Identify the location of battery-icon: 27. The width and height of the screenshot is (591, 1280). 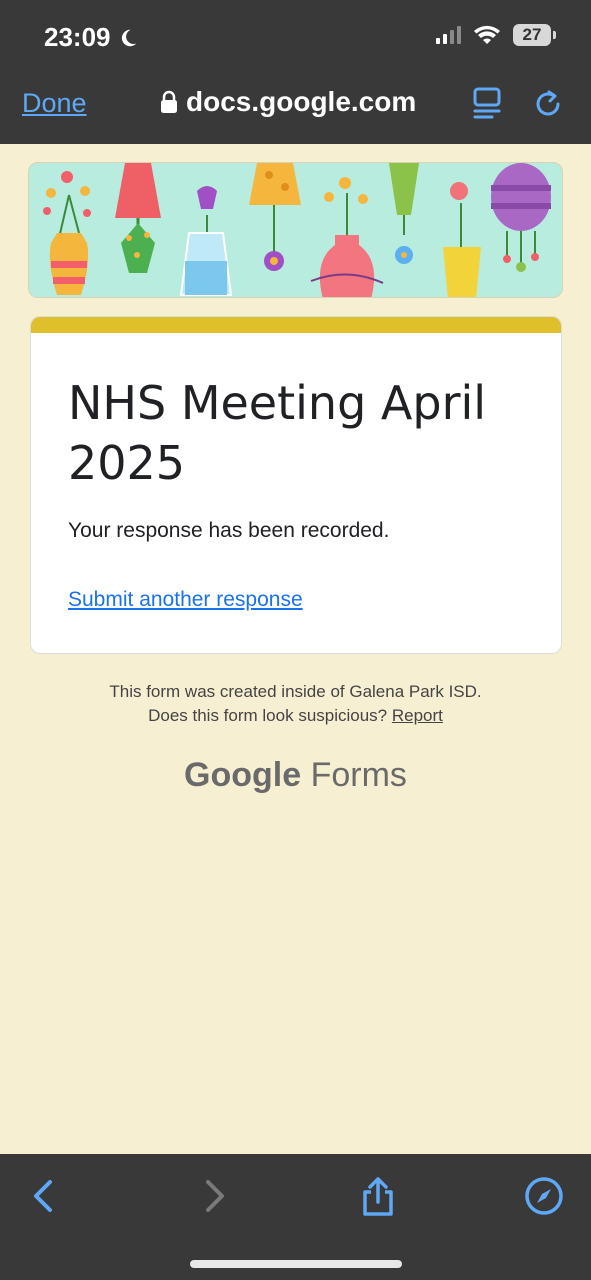
(534, 35).